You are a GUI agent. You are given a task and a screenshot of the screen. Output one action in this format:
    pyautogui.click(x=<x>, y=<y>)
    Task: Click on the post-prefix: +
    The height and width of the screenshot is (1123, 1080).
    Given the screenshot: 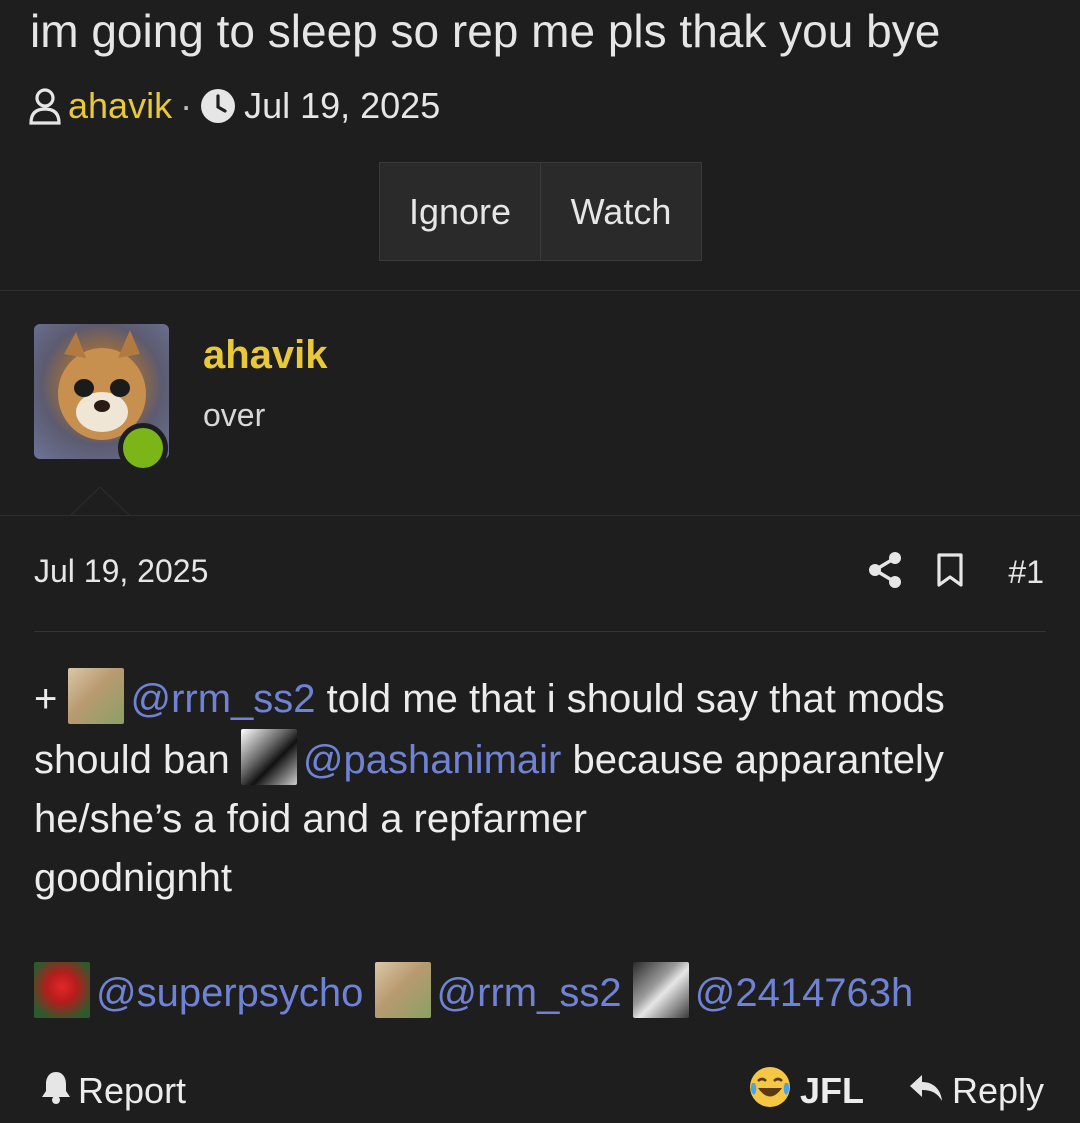 What is the action you would take?
    pyautogui.click(x=46, y=699)
    